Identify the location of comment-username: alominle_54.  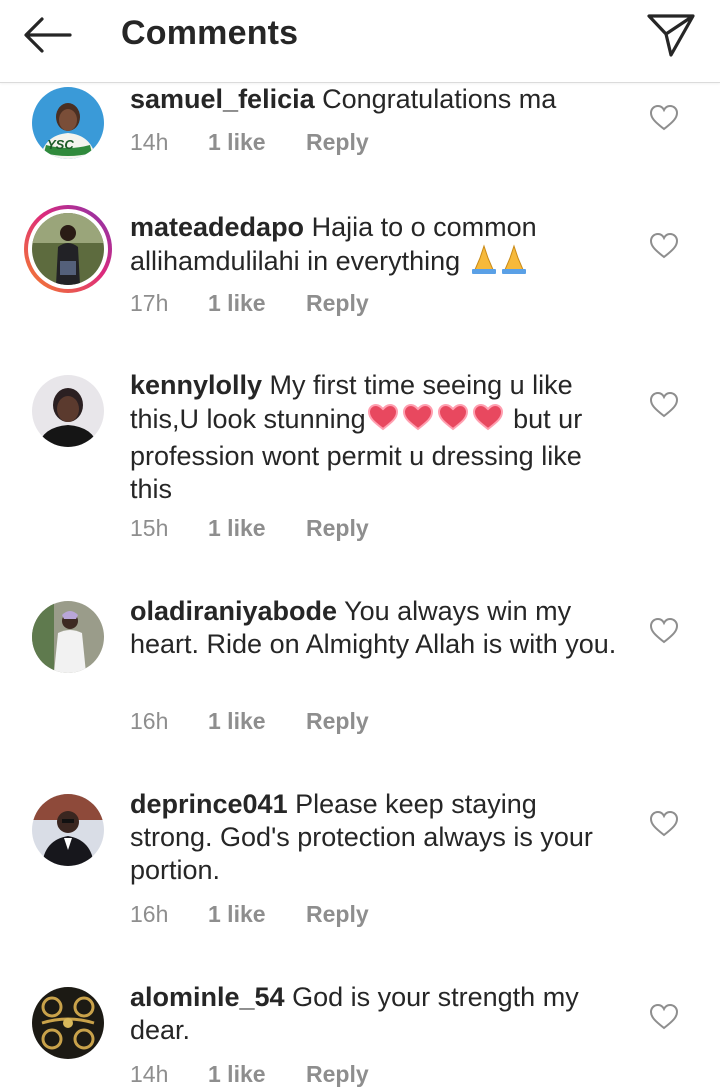
(207, 997).